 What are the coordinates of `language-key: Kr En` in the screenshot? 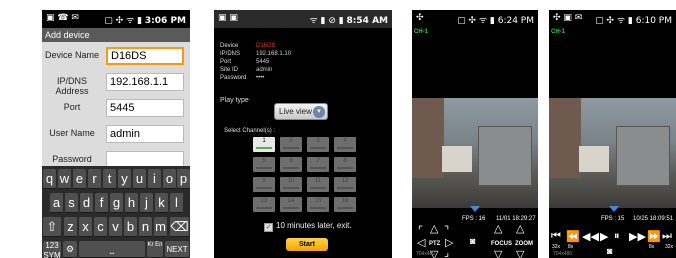 It's located at (155, 249).